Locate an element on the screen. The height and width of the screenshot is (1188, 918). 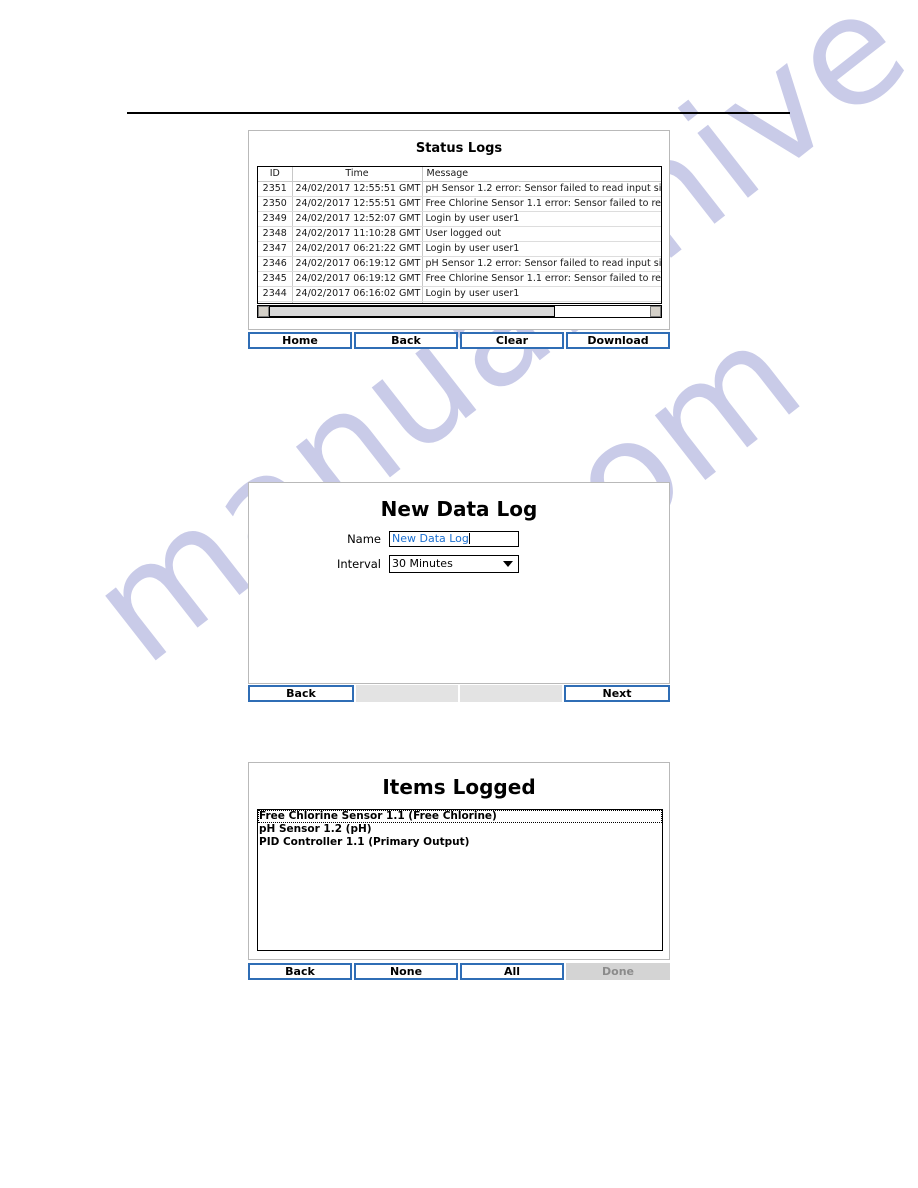
cell-time: 24/02/2017 06:21:22 GMT is located at coordinates (357, 249).